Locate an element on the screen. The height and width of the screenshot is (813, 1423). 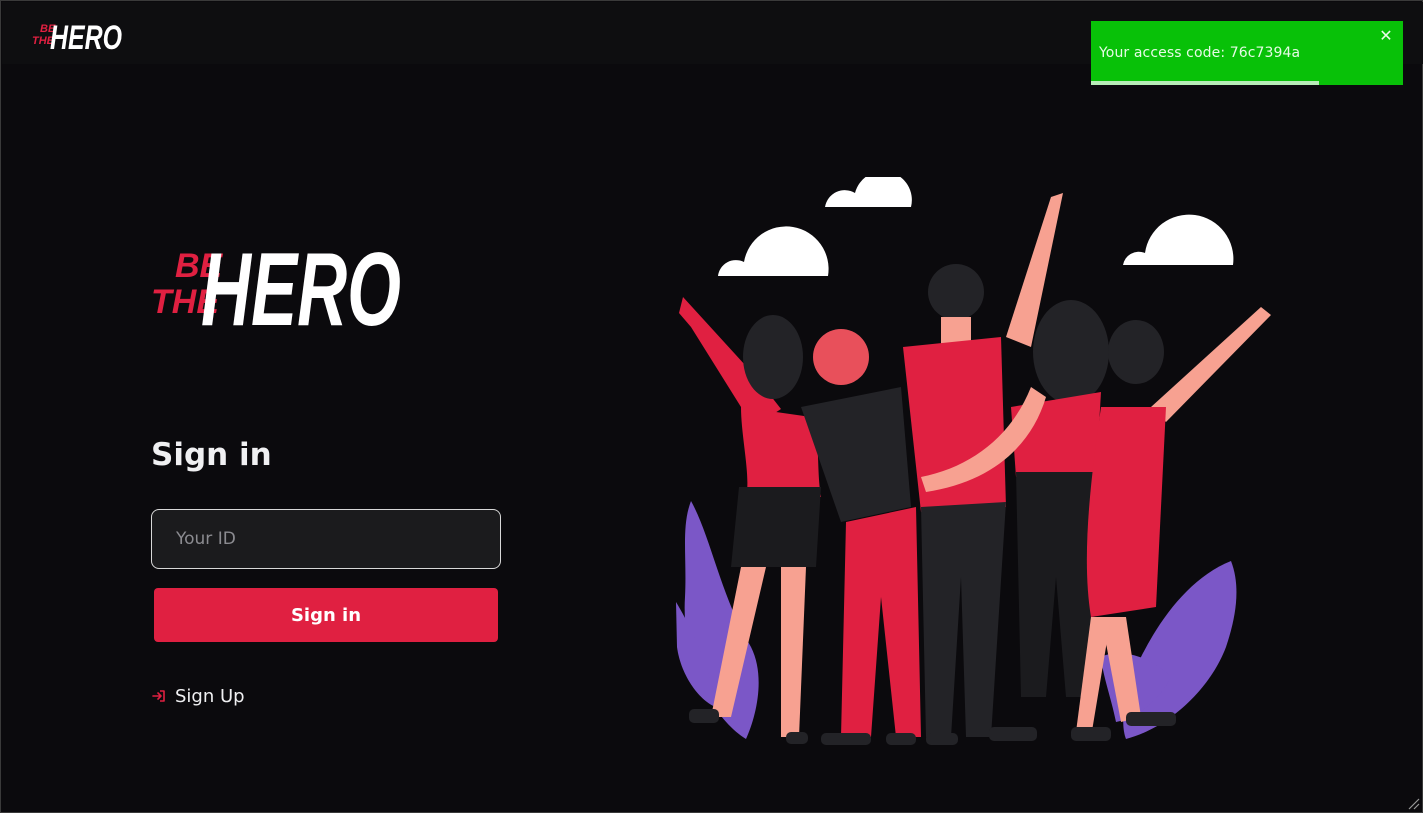
close-icon: ✕ is located at coordinates (1386, 36).